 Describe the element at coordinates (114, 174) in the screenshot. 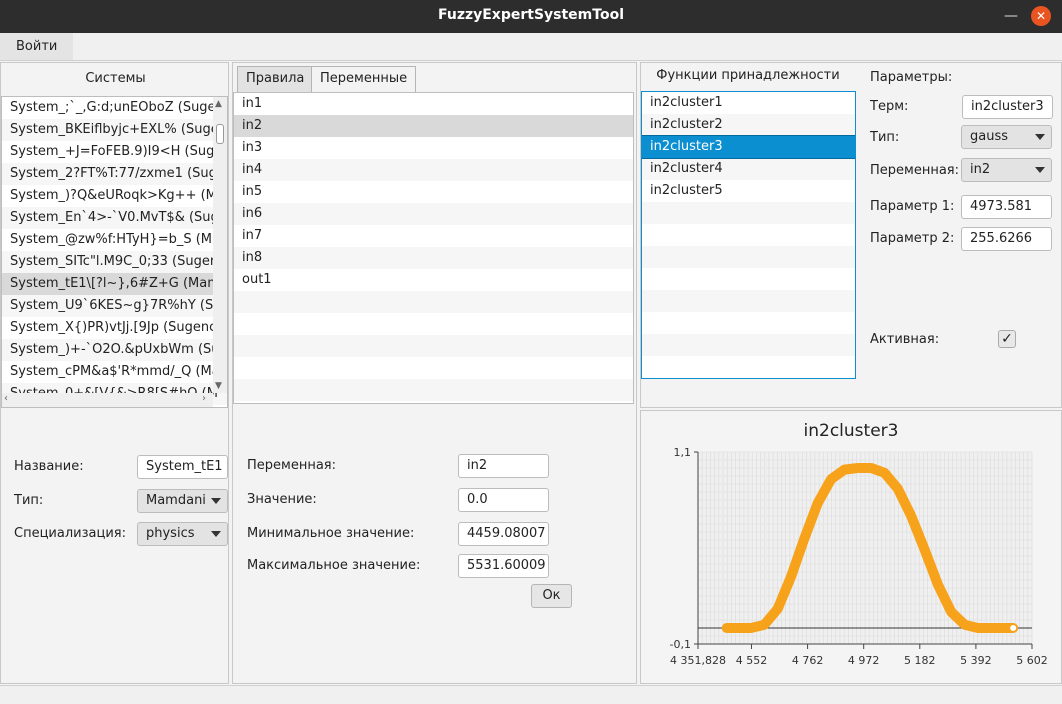

I see `list-item: System_2?FT%T:77/zxme1 (Sug` at that location.